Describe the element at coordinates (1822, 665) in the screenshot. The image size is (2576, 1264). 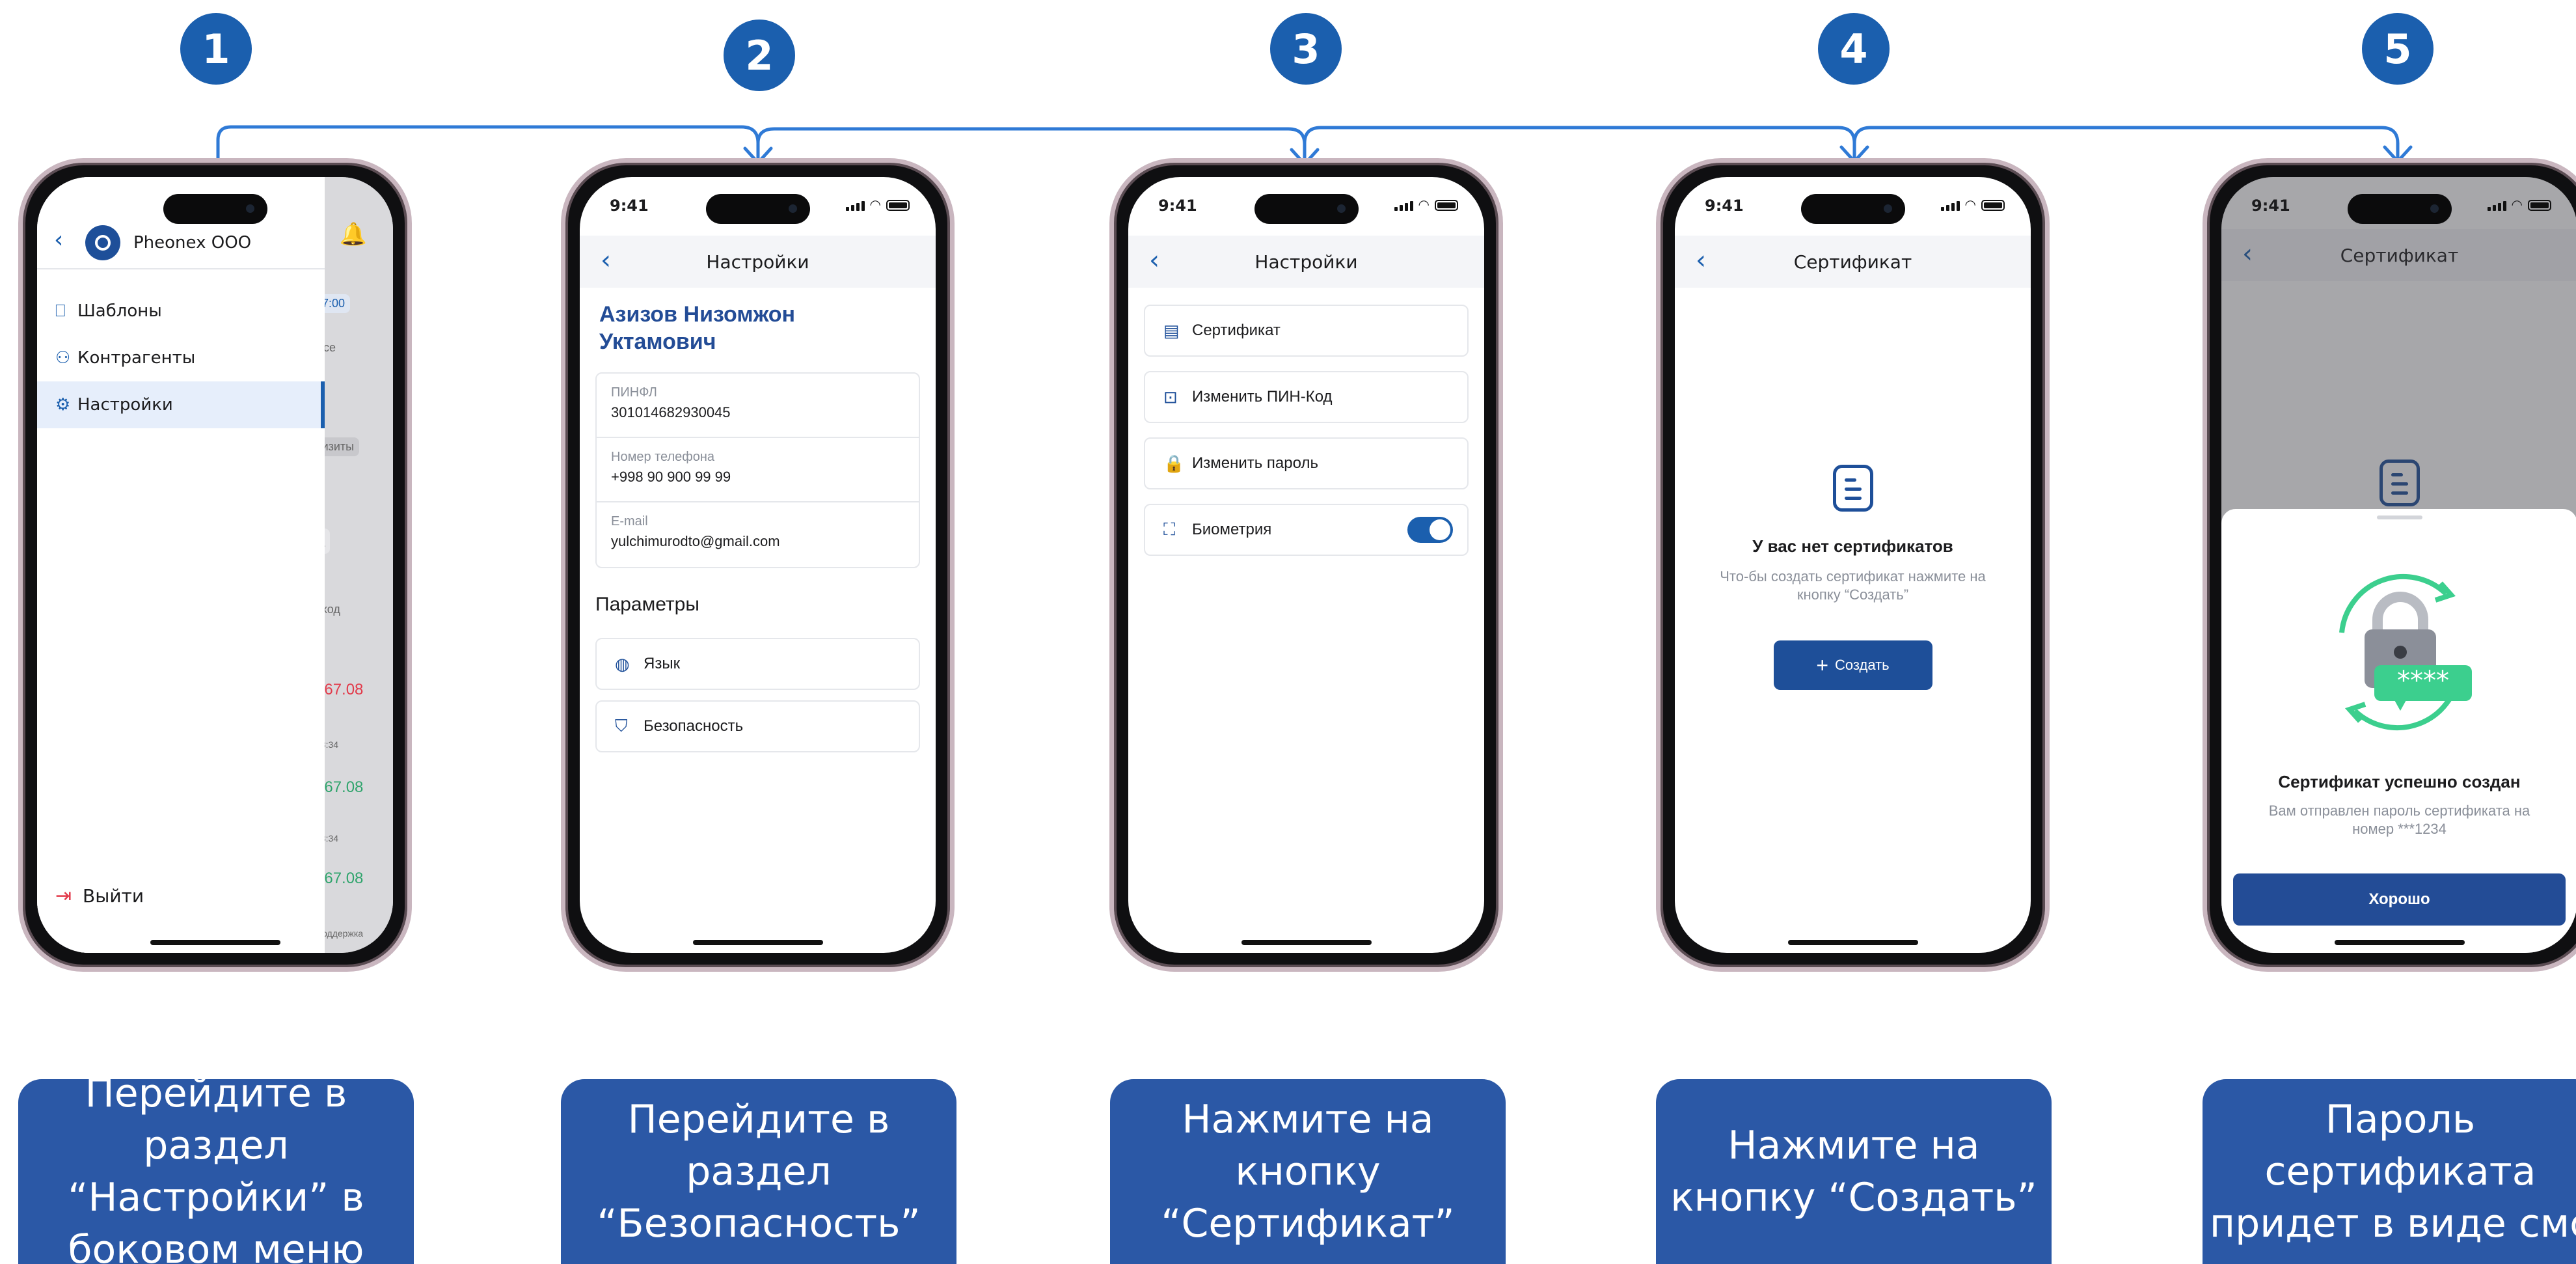
I see `plus-icon: +` at that location.